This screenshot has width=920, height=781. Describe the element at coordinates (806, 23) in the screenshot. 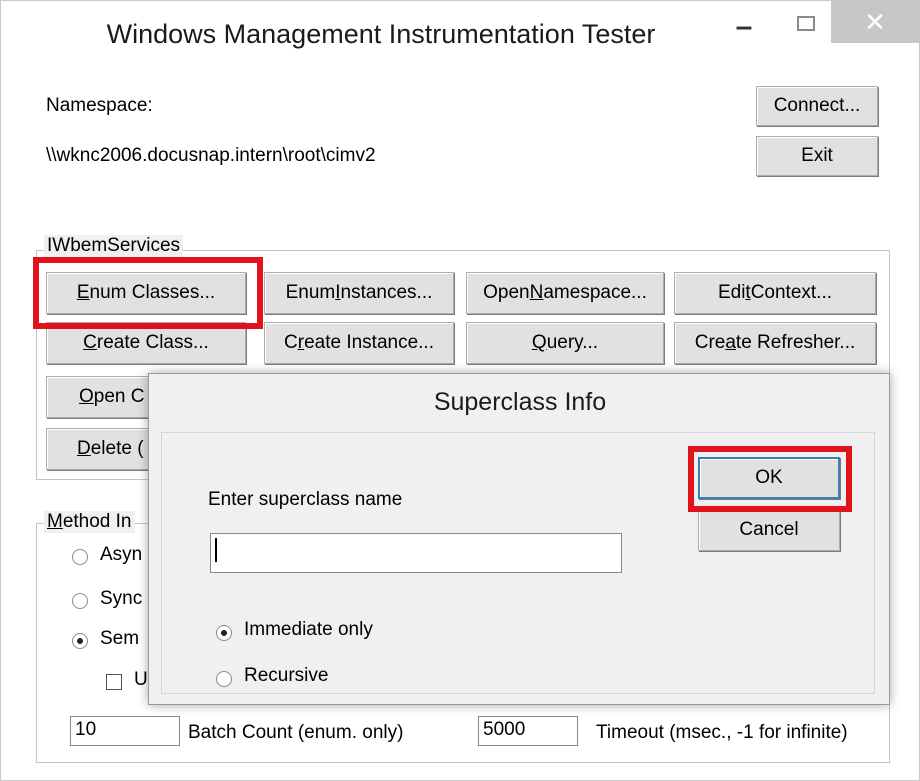

I see `maximize-icon` at that location.